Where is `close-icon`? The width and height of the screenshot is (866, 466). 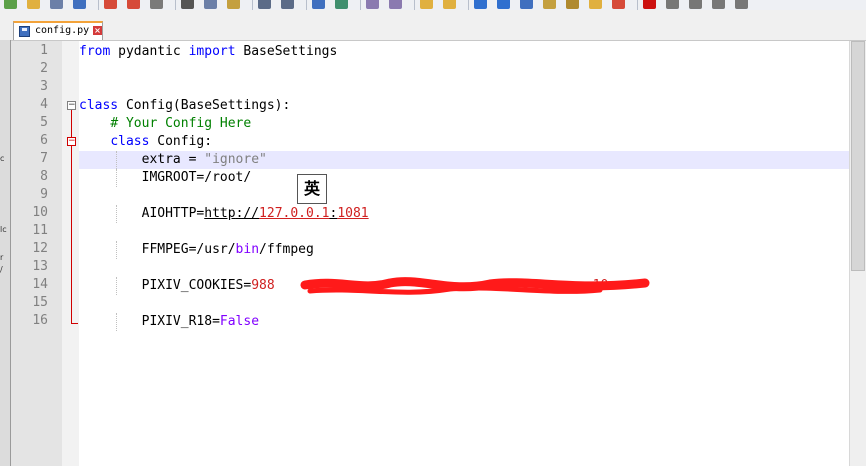 close-icon is located at coordinates (110, 4).